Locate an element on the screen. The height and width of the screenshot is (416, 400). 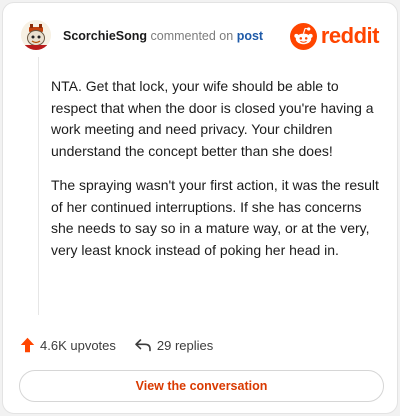
avatar is located at coordinates (36, 35).